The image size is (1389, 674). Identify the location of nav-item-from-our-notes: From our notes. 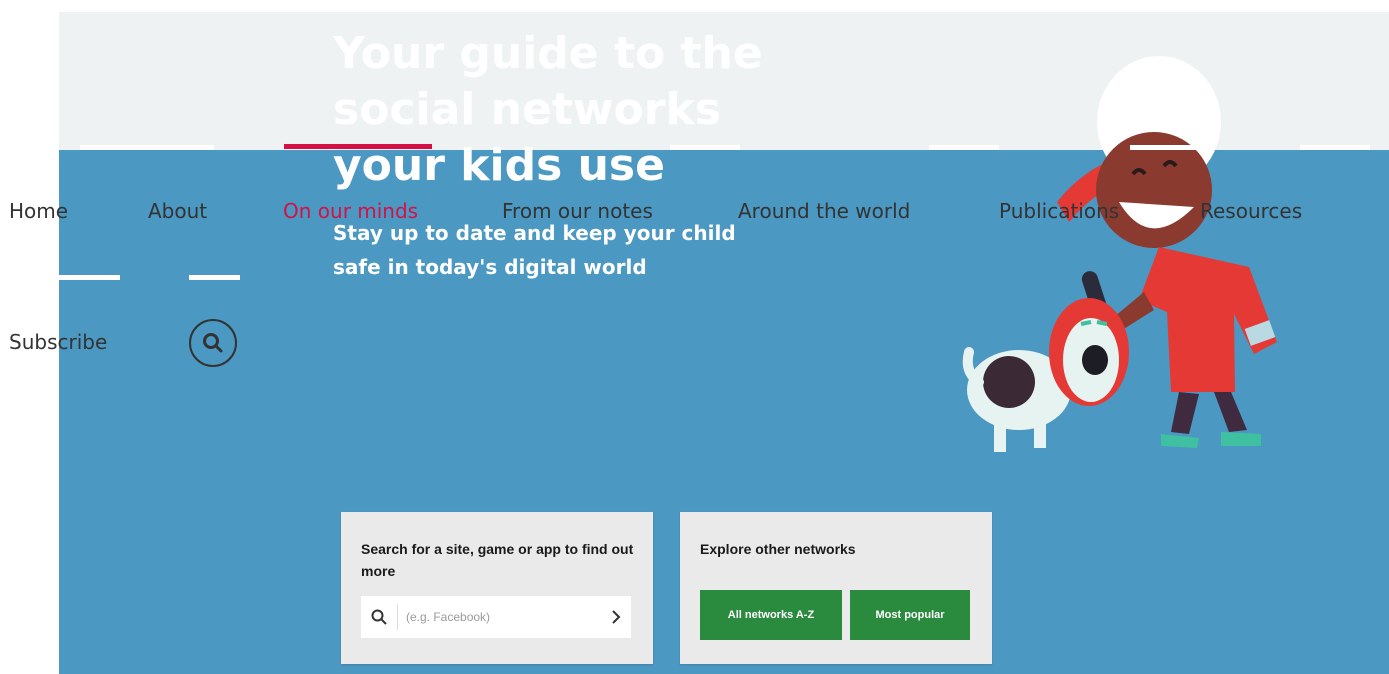
(577, 211).